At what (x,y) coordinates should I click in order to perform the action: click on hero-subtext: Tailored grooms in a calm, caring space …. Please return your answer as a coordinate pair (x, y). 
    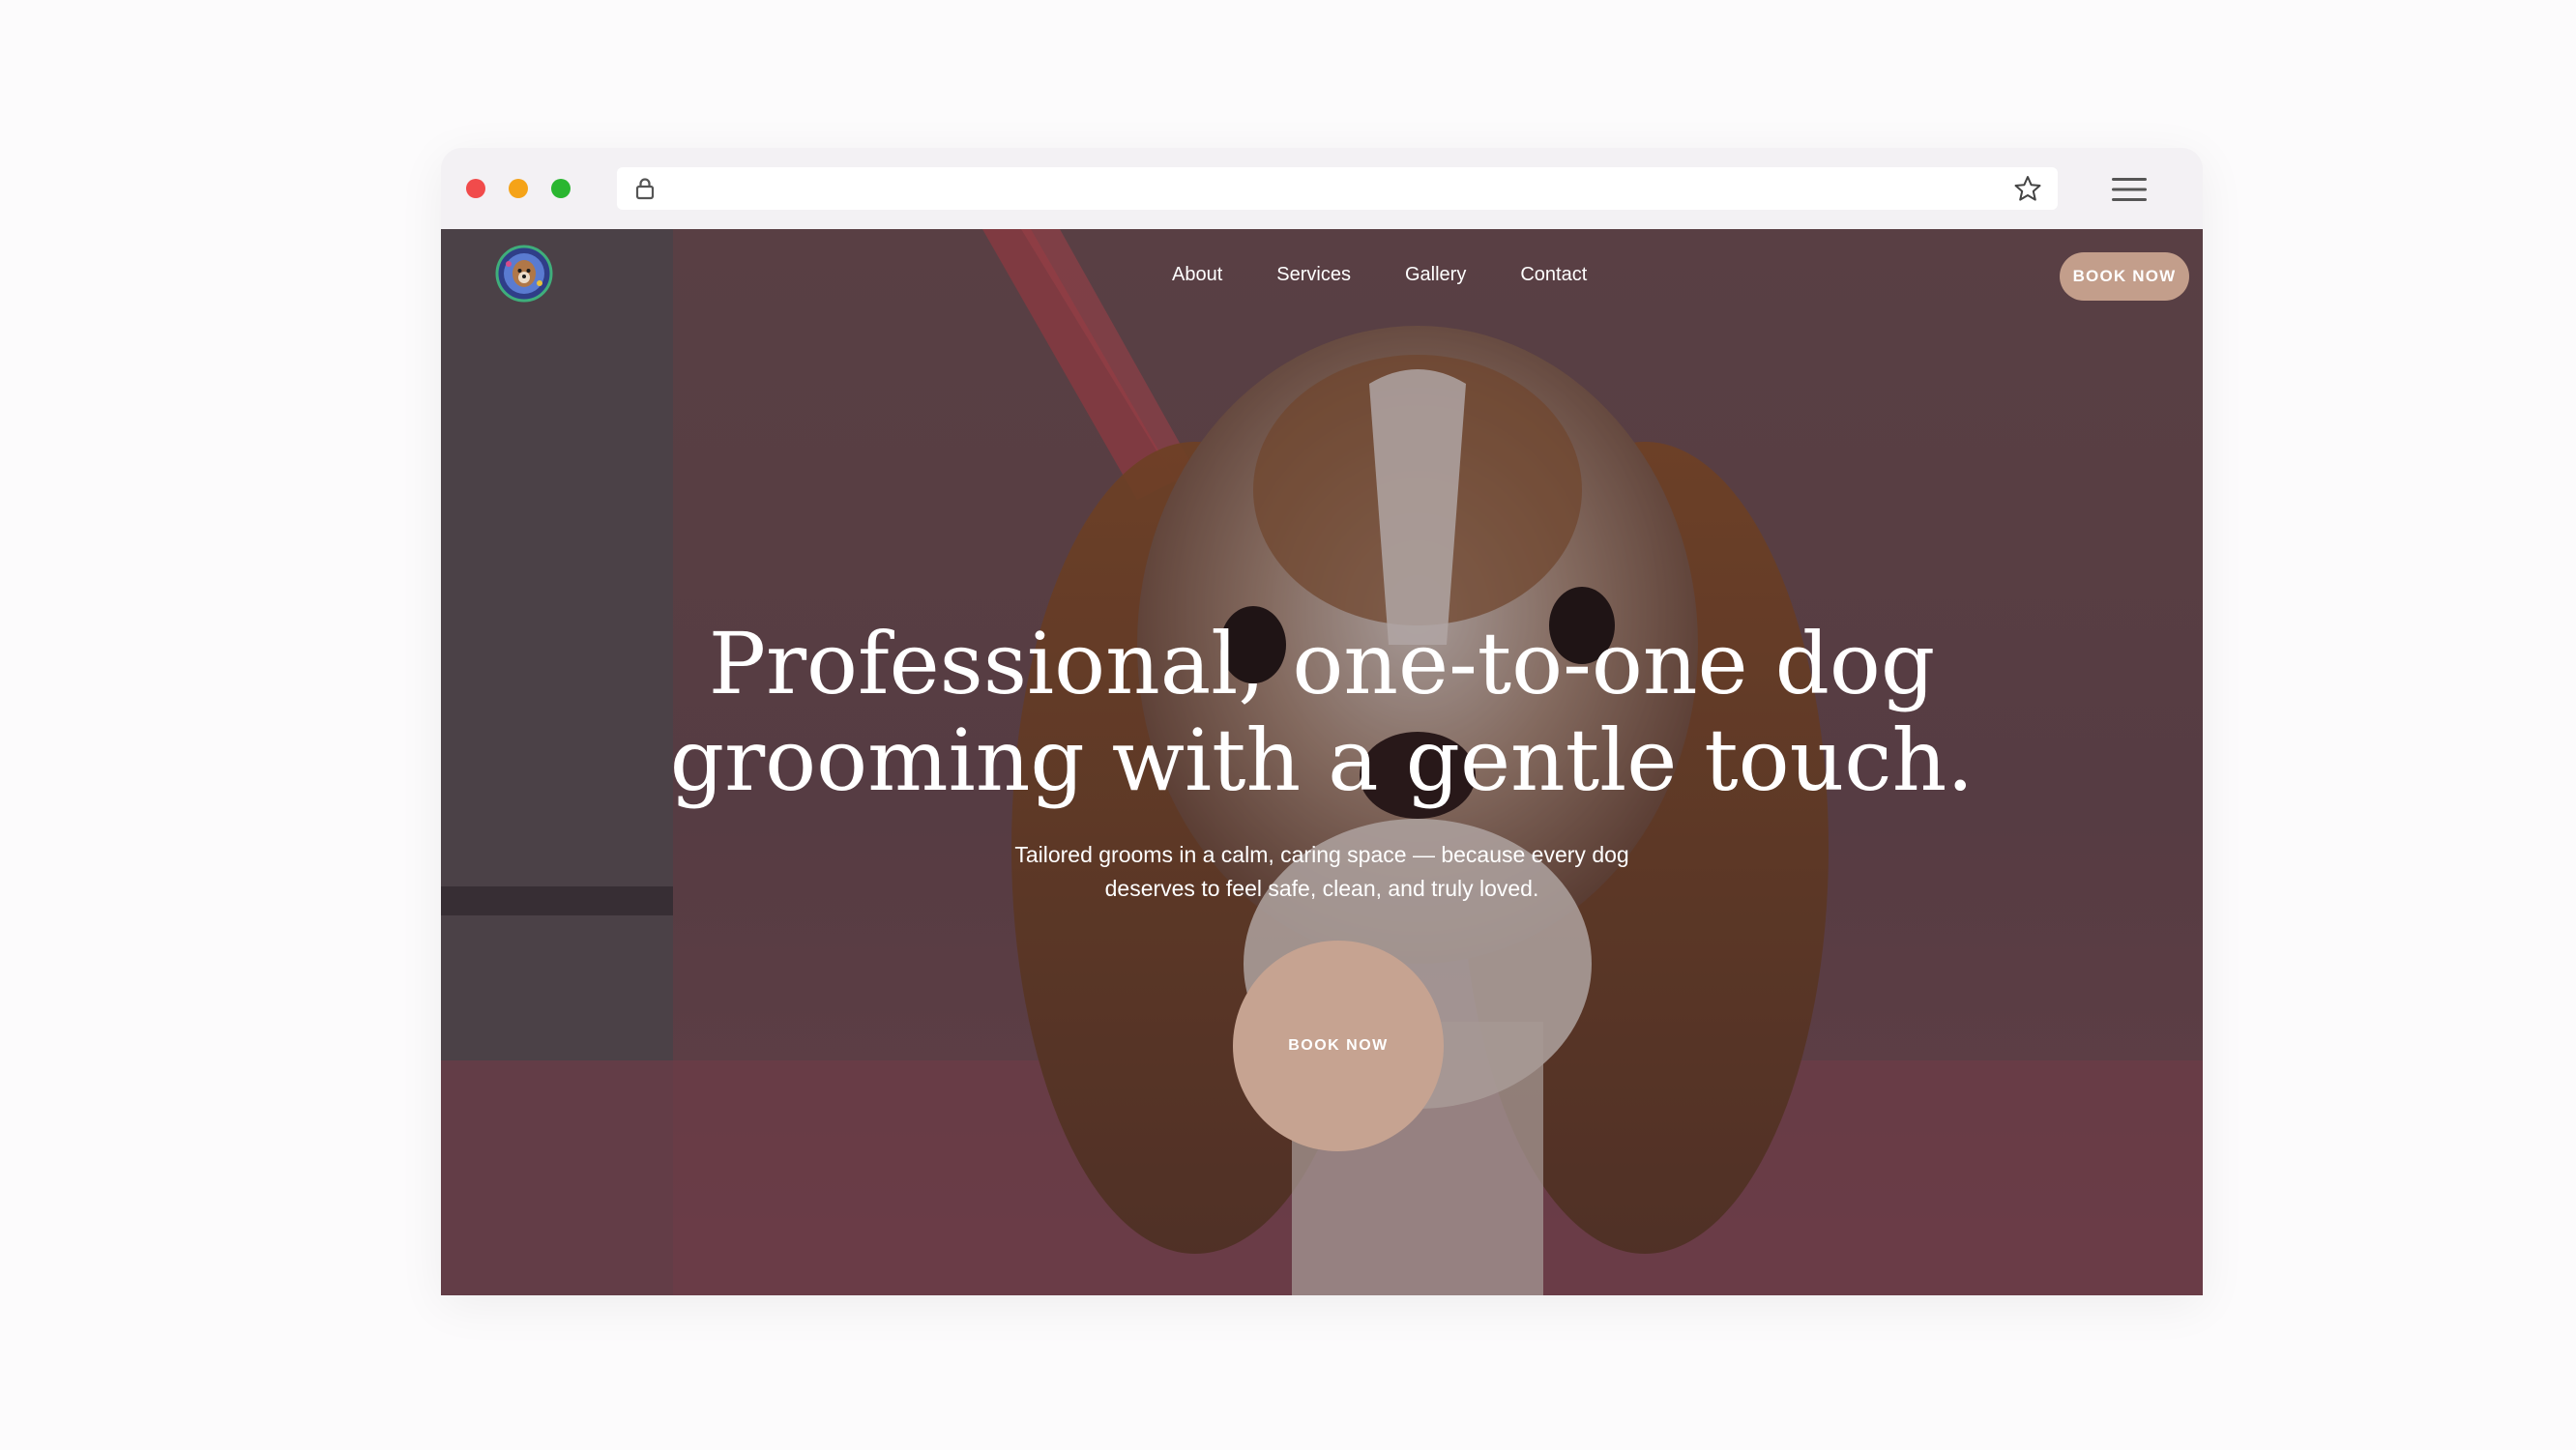
    Looking at the image, I should click on (1321, 872).